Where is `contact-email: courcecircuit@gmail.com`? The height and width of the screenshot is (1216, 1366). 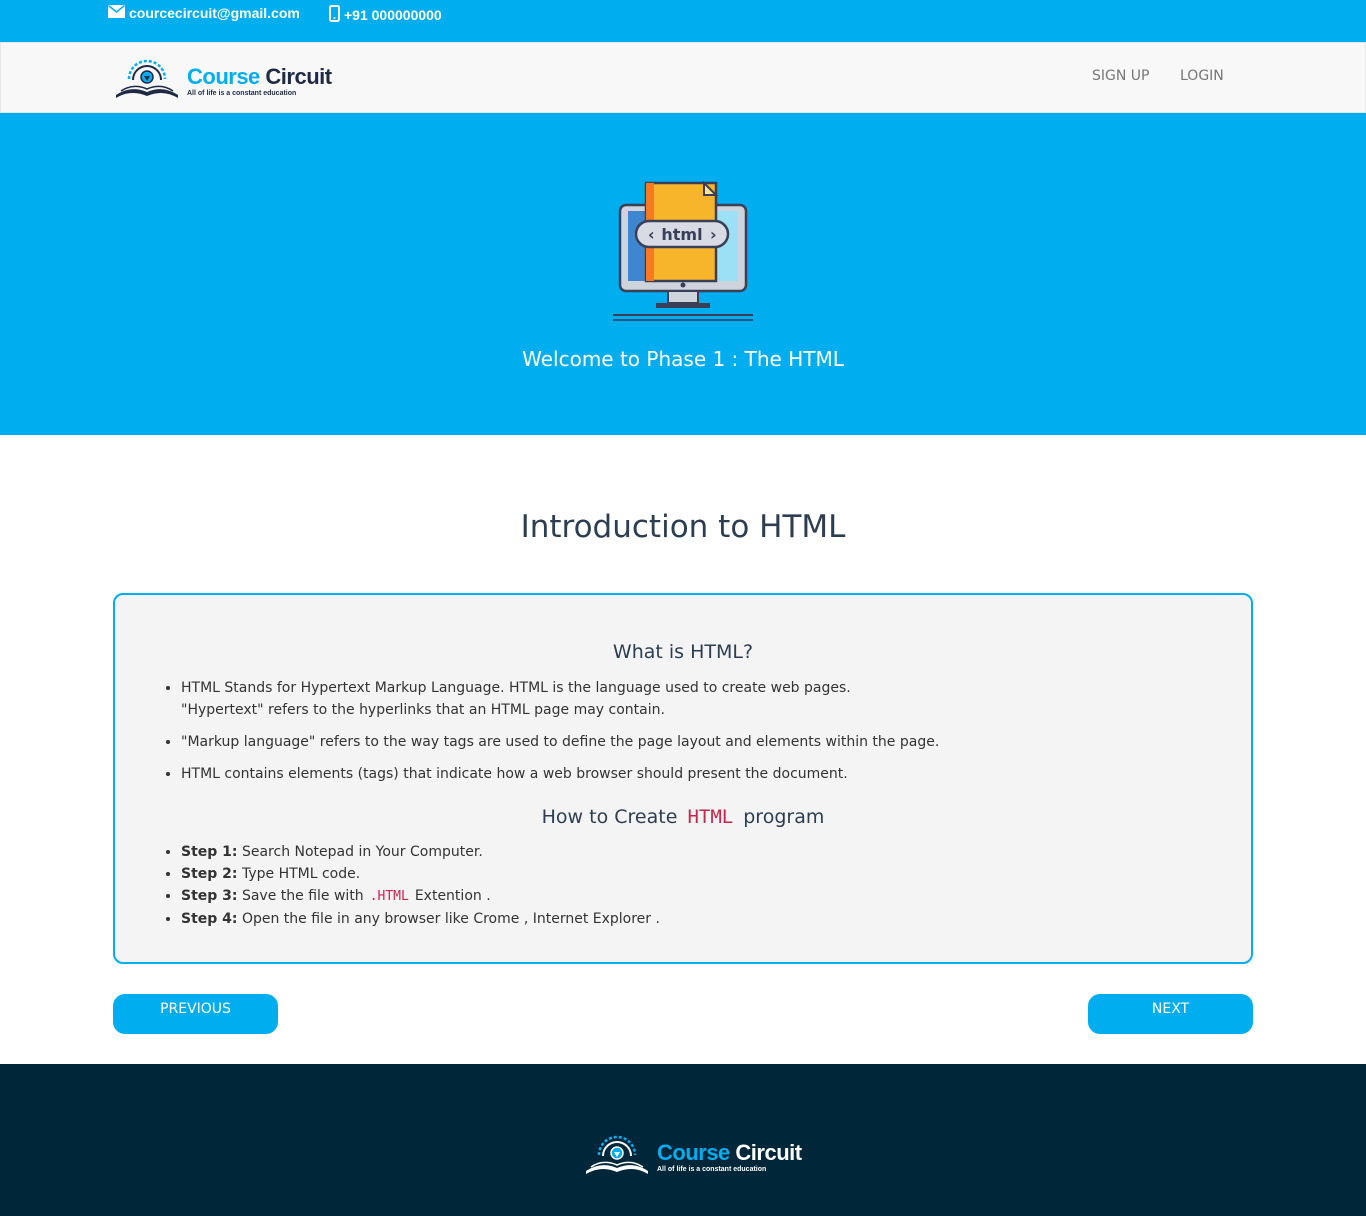 contact-email: courcecircuit@gmail.com is located at coordinates (204, 12).